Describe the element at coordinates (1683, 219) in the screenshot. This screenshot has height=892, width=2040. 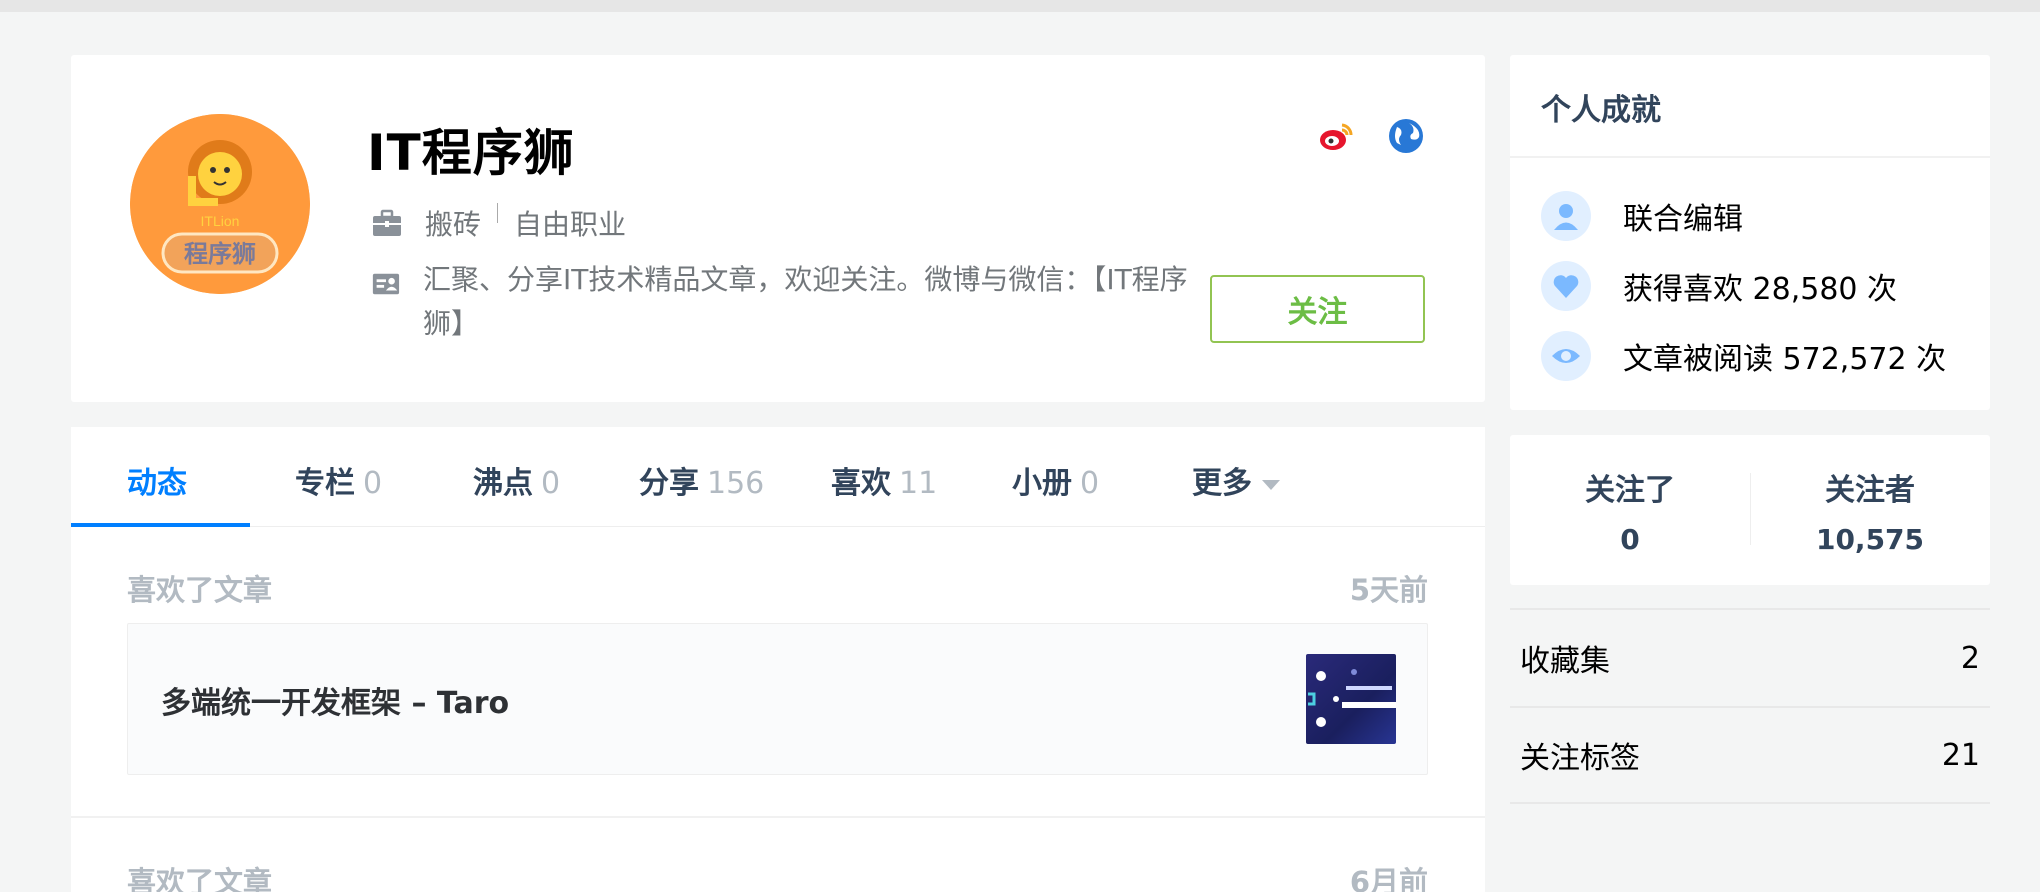
I see `achievement-text: 联合编辑` at that location.